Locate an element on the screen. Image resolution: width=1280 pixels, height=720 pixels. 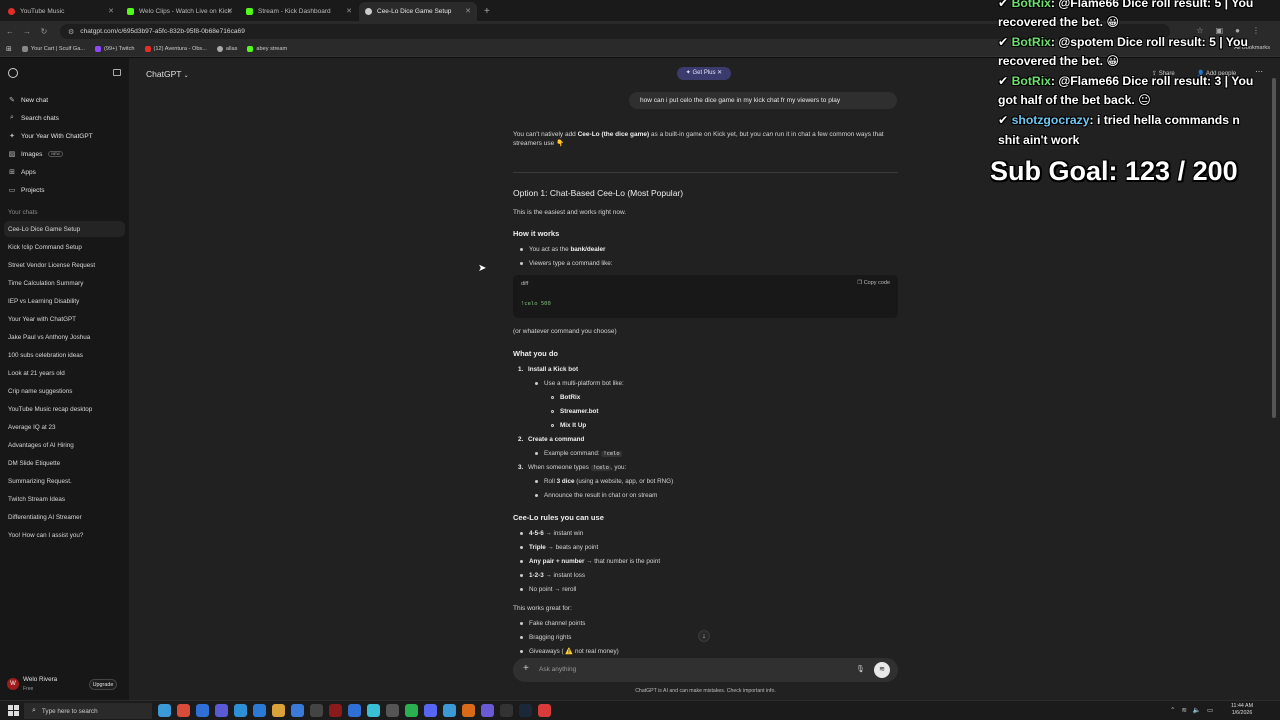
sidebar-item-images: ▨ Images NEW is located at coordinates (35, 154).